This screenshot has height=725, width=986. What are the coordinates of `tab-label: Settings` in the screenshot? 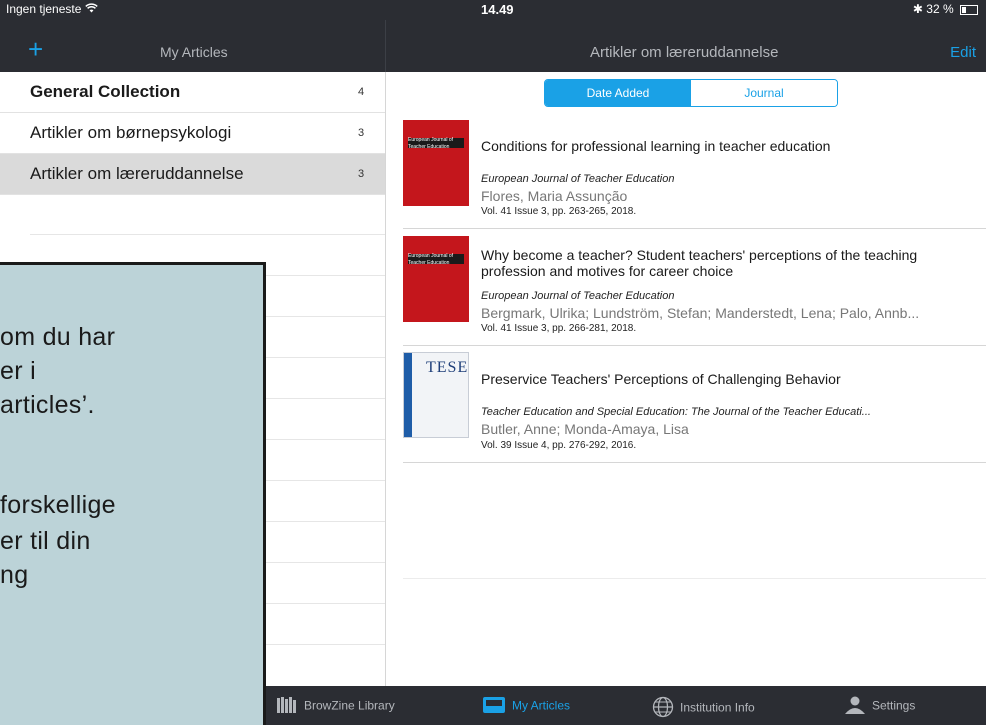 It's located at (894, 705).